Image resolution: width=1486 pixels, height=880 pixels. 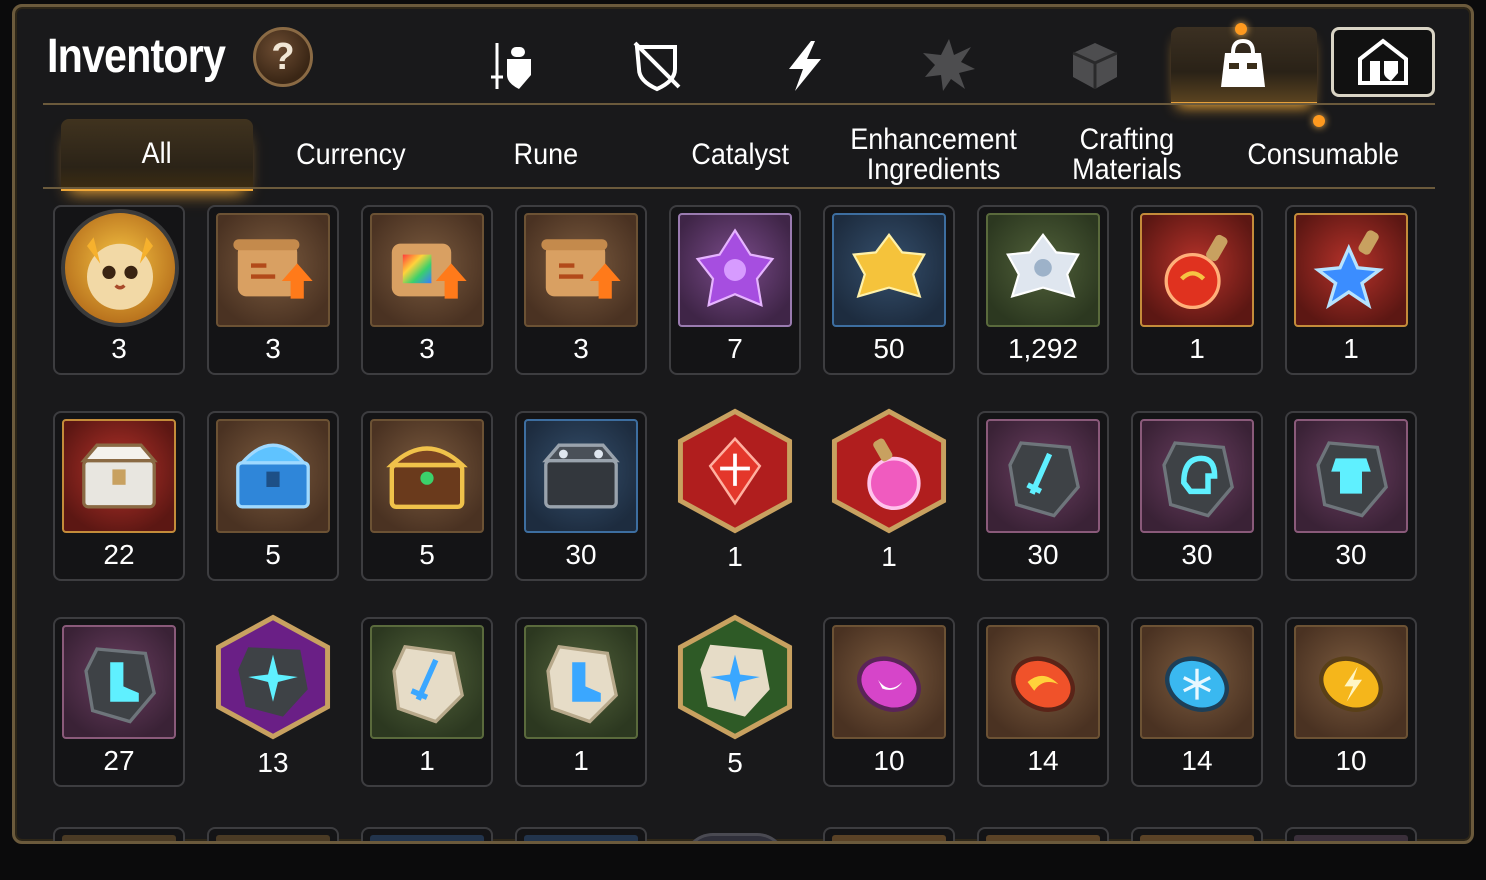 What do you see at coordinates (119, 682) in the screenshot?
I see `rune-boots-icon` at bounding box center [119, 682].